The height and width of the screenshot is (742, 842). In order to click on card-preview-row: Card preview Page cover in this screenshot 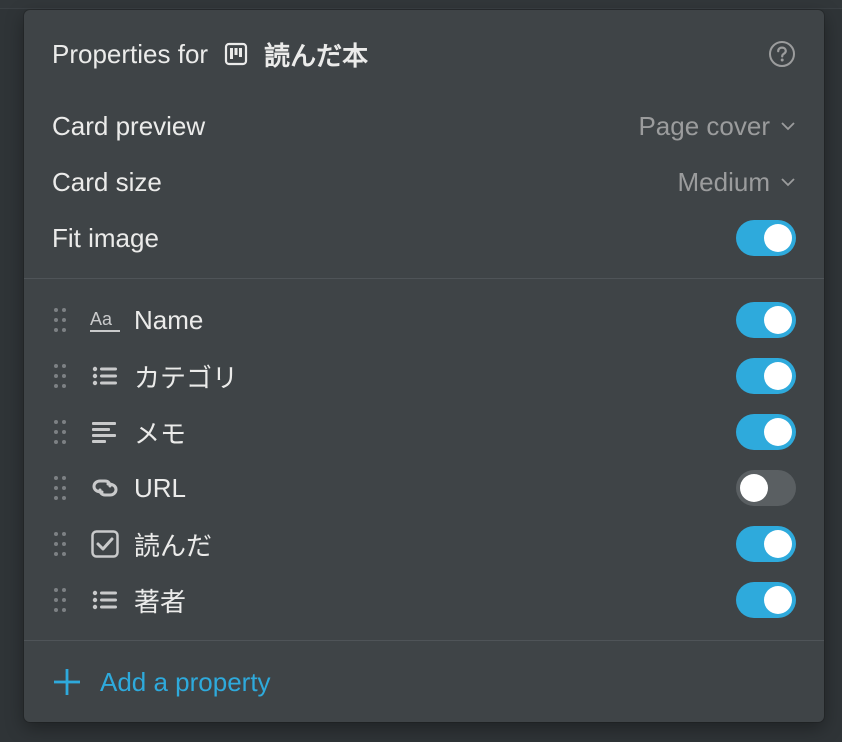, I will do `click(424, 126)`.